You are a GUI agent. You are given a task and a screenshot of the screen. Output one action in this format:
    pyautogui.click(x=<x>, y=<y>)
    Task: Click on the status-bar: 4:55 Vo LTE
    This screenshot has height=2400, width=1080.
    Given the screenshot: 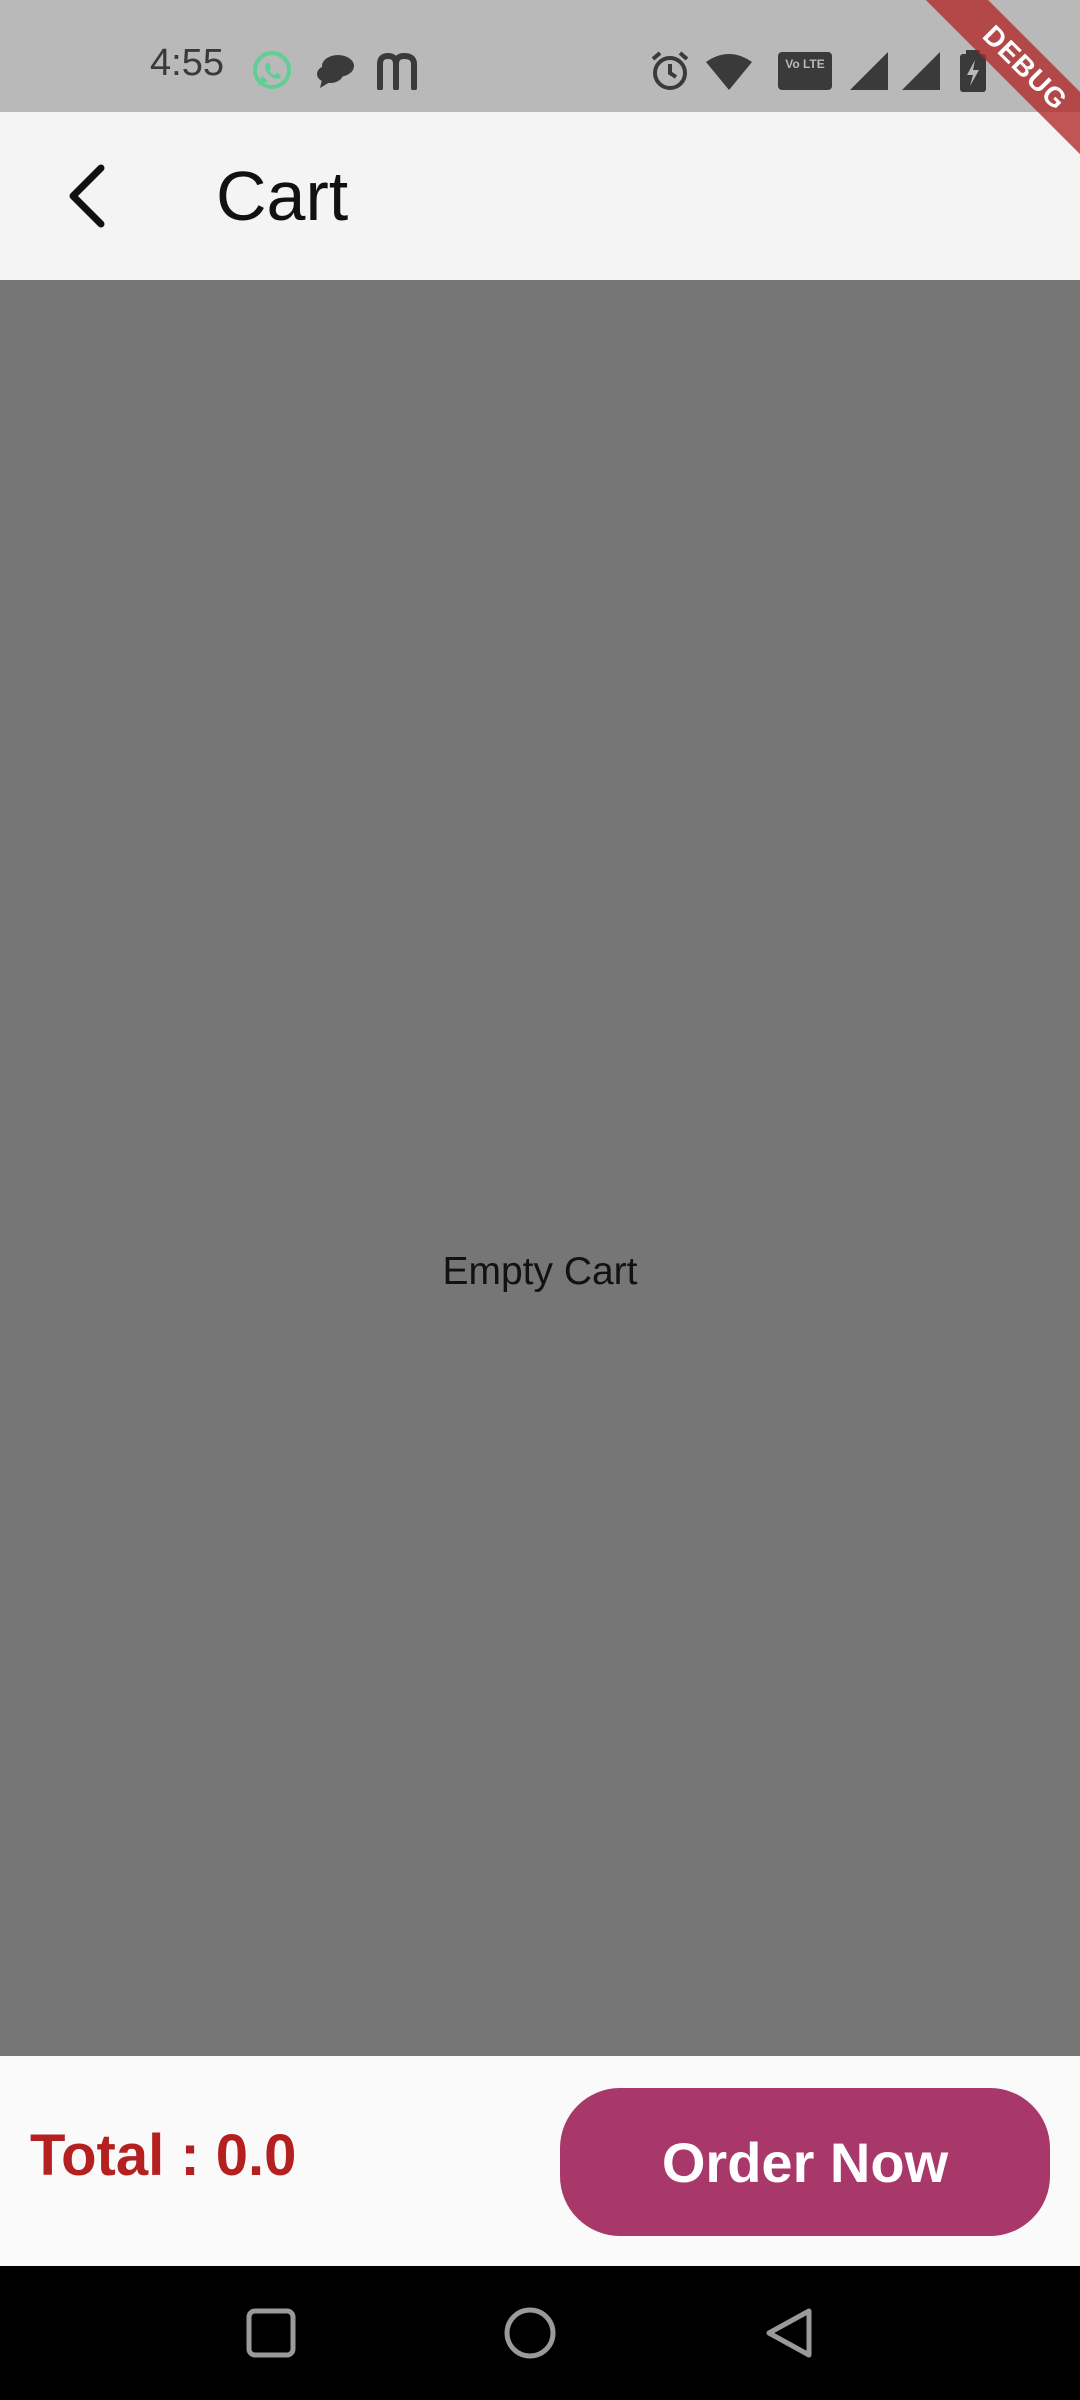 What is the action you would take?
    pyautogui.click(x=540, y=56)
    